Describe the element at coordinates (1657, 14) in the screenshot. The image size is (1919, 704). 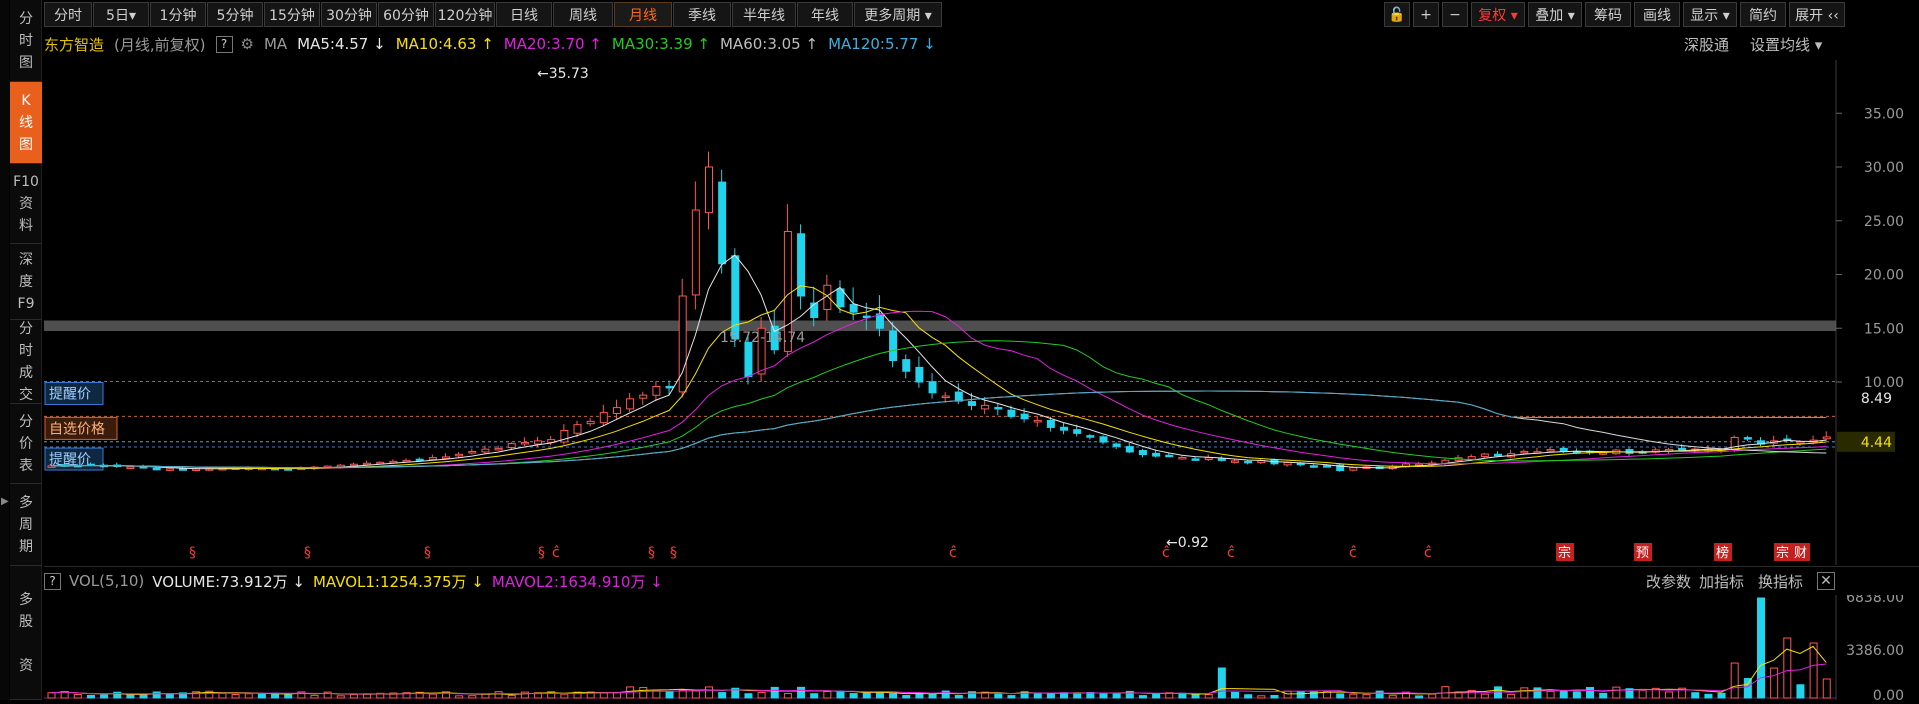
I see `draw-button: 画线` at that location.